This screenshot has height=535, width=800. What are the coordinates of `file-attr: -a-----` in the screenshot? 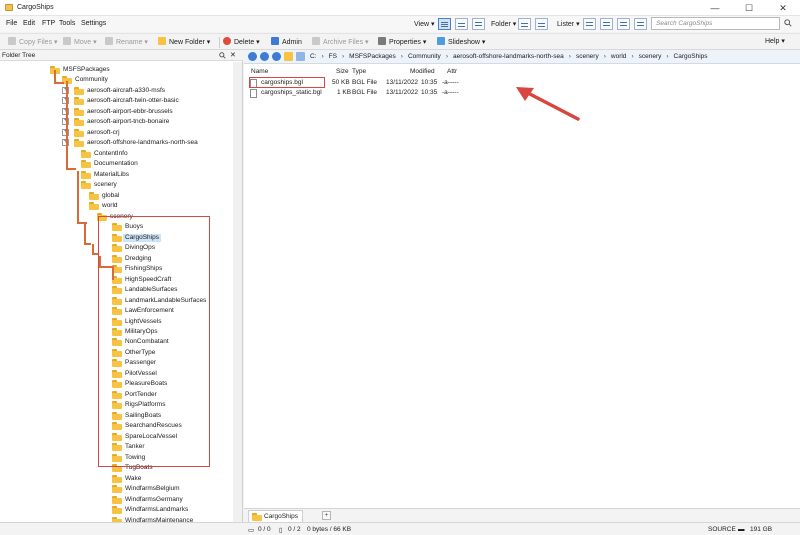 It's located at (450, 82).